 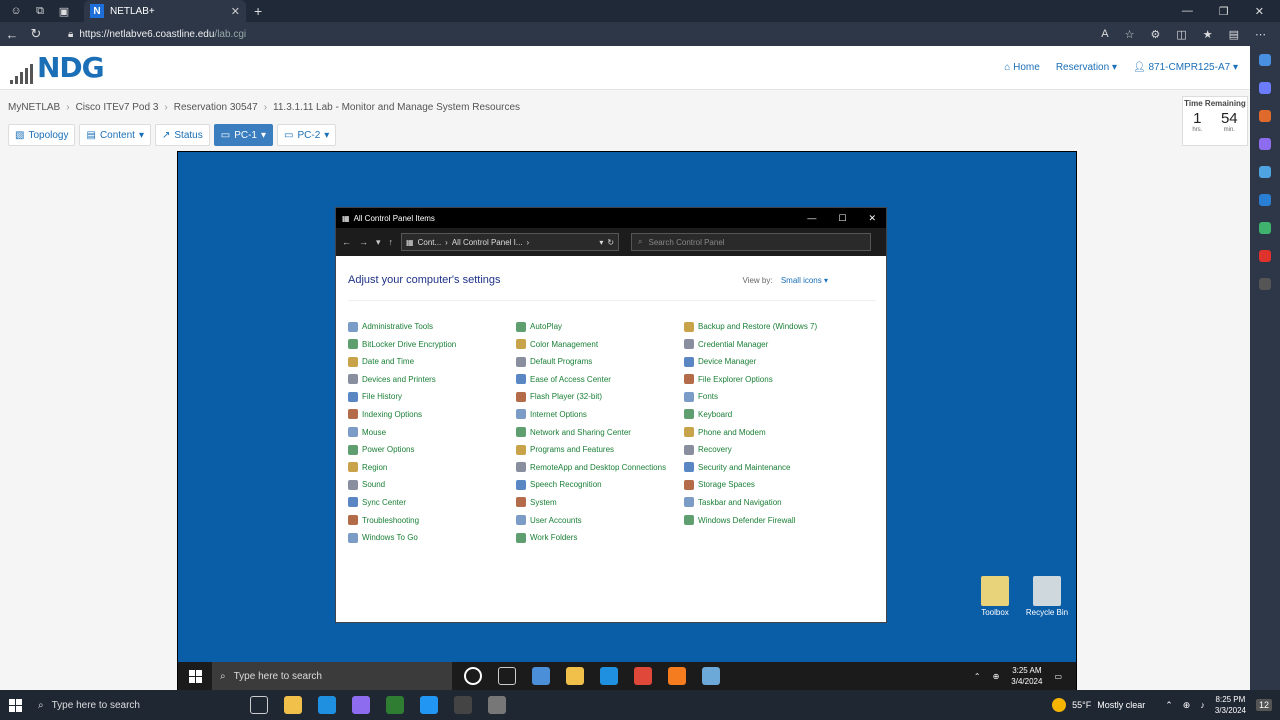 What do you see at coordinates (432, 396) in the screenshot?
I see `cp-item: File History` at bounding box center [432, 396].